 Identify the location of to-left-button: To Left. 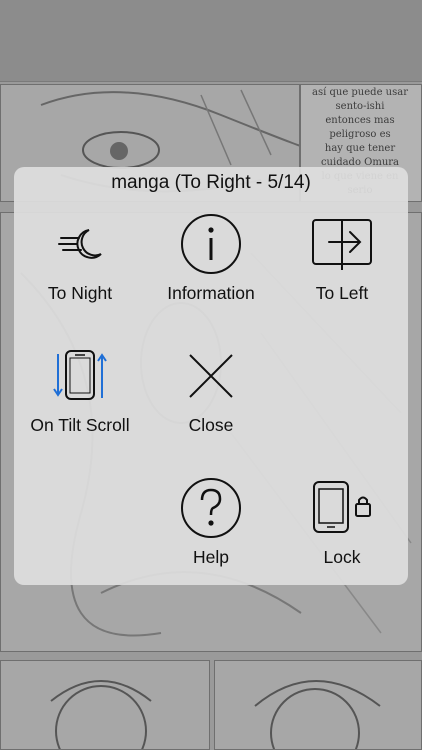
(342, 262).